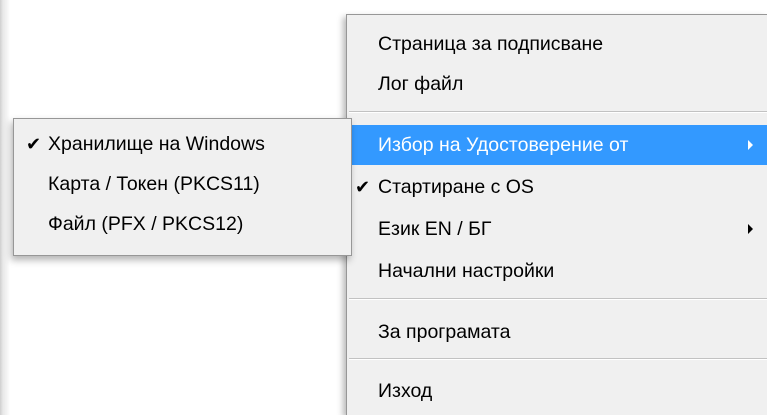  Describe the element at coordinates (421, 84) in the screenshot. I see `menu-item-label: Лог файл` at that location.